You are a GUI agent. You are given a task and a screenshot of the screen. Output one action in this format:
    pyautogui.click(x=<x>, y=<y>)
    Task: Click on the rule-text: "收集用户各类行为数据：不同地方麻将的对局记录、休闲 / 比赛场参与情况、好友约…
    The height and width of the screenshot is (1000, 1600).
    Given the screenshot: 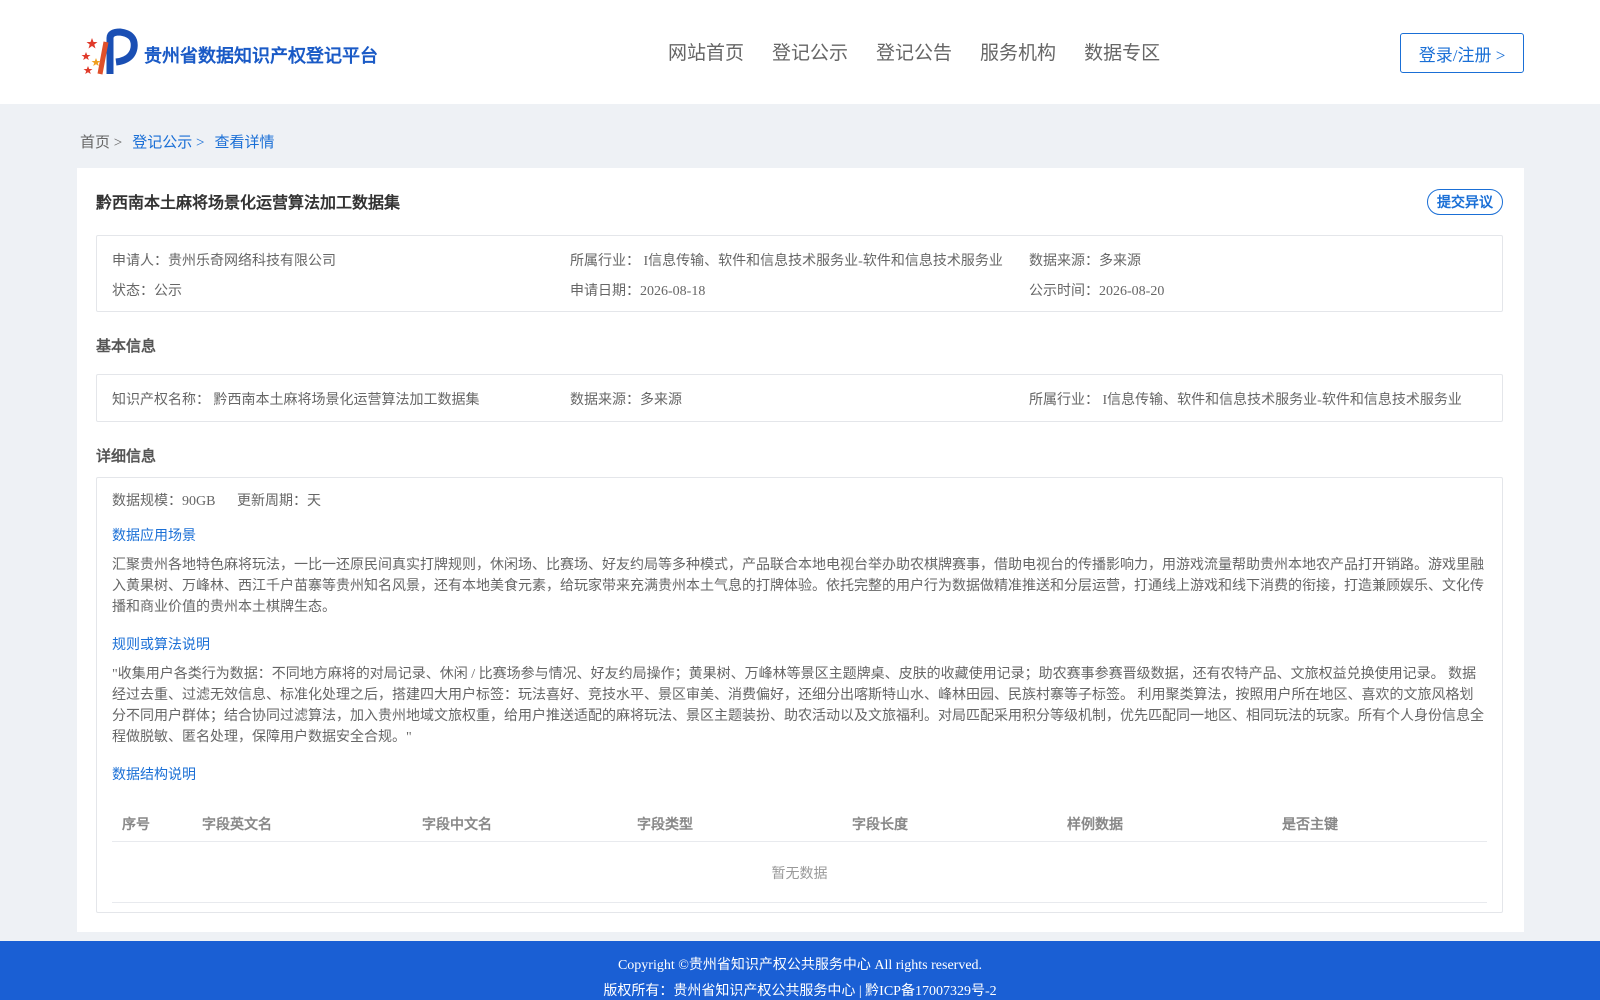 What is the action you would take?
    pyautogui.click(x=798, y=706)
    